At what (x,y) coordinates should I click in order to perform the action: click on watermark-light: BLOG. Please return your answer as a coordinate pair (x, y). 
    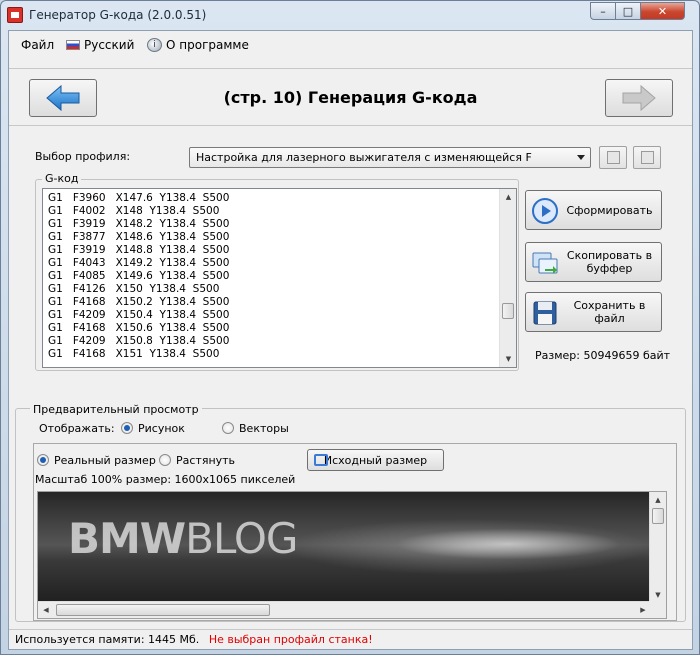
    Looking at the image, I should click on (241, 538).